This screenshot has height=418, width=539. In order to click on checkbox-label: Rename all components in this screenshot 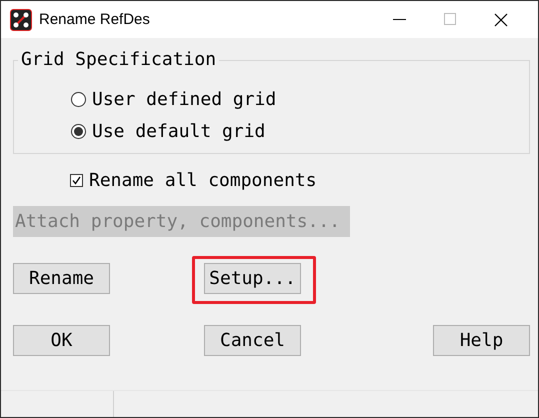, I will do `click(203, 180)`.